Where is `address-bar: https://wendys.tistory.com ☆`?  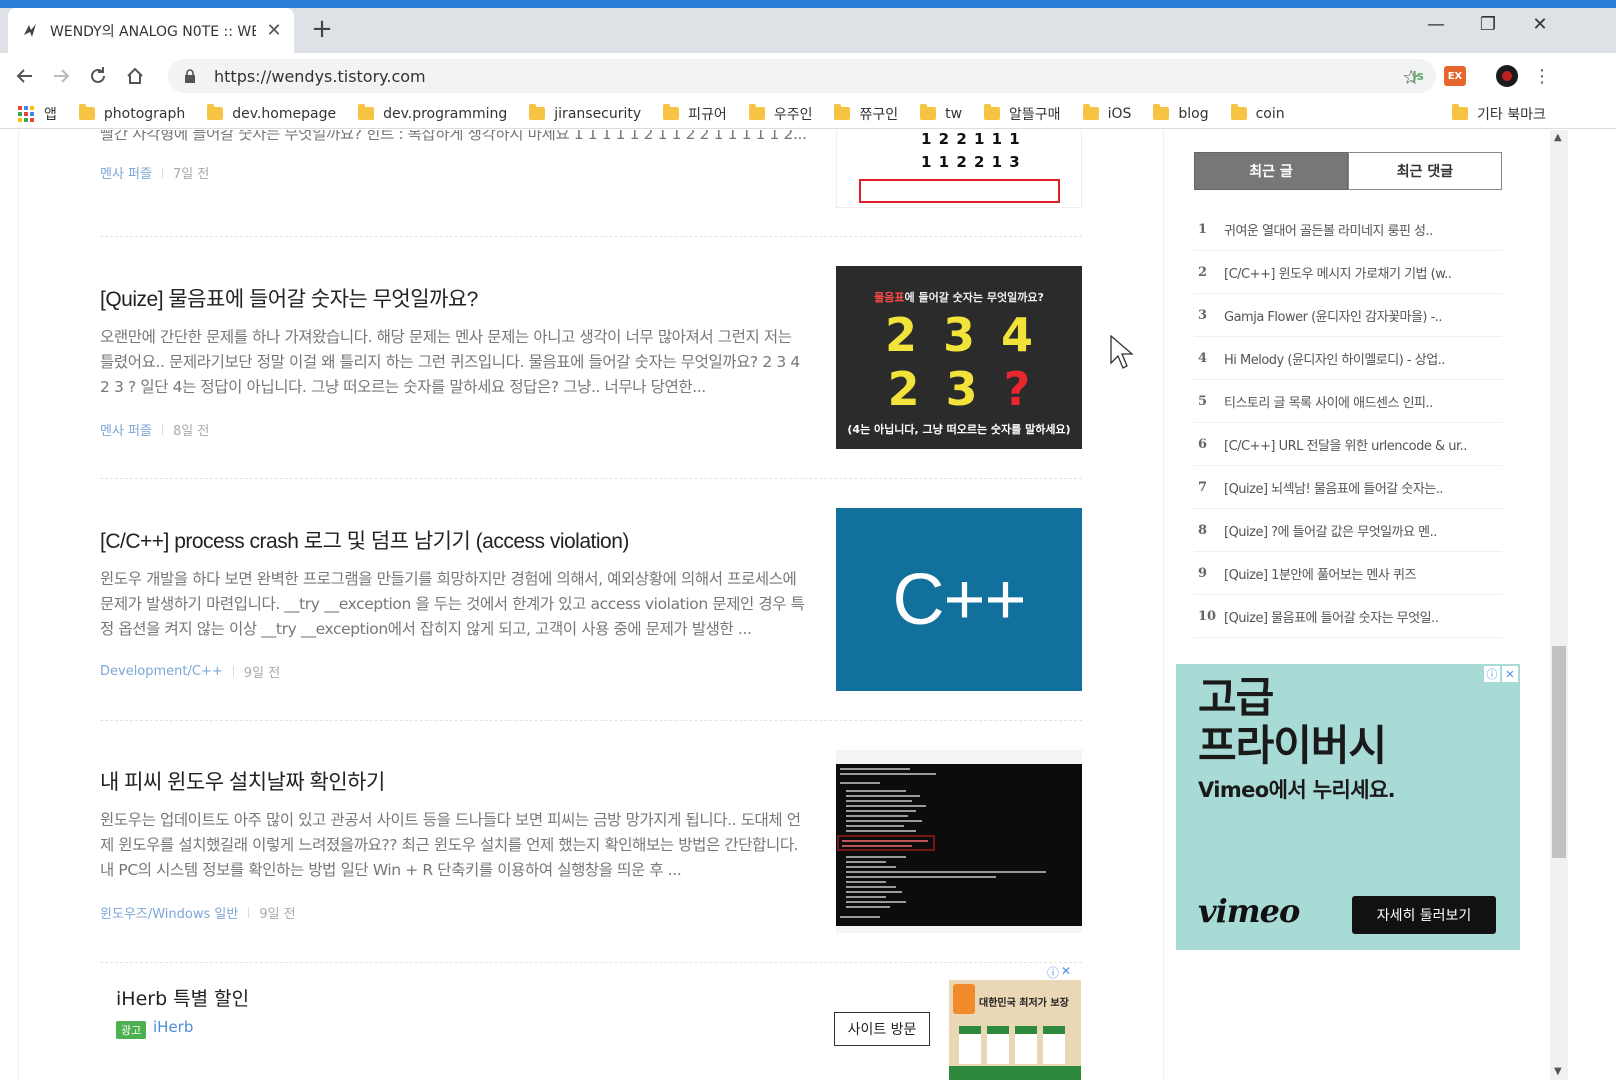
address-bar: https://wendys.tistory.com ☆ is located at coordinates (802, 76).